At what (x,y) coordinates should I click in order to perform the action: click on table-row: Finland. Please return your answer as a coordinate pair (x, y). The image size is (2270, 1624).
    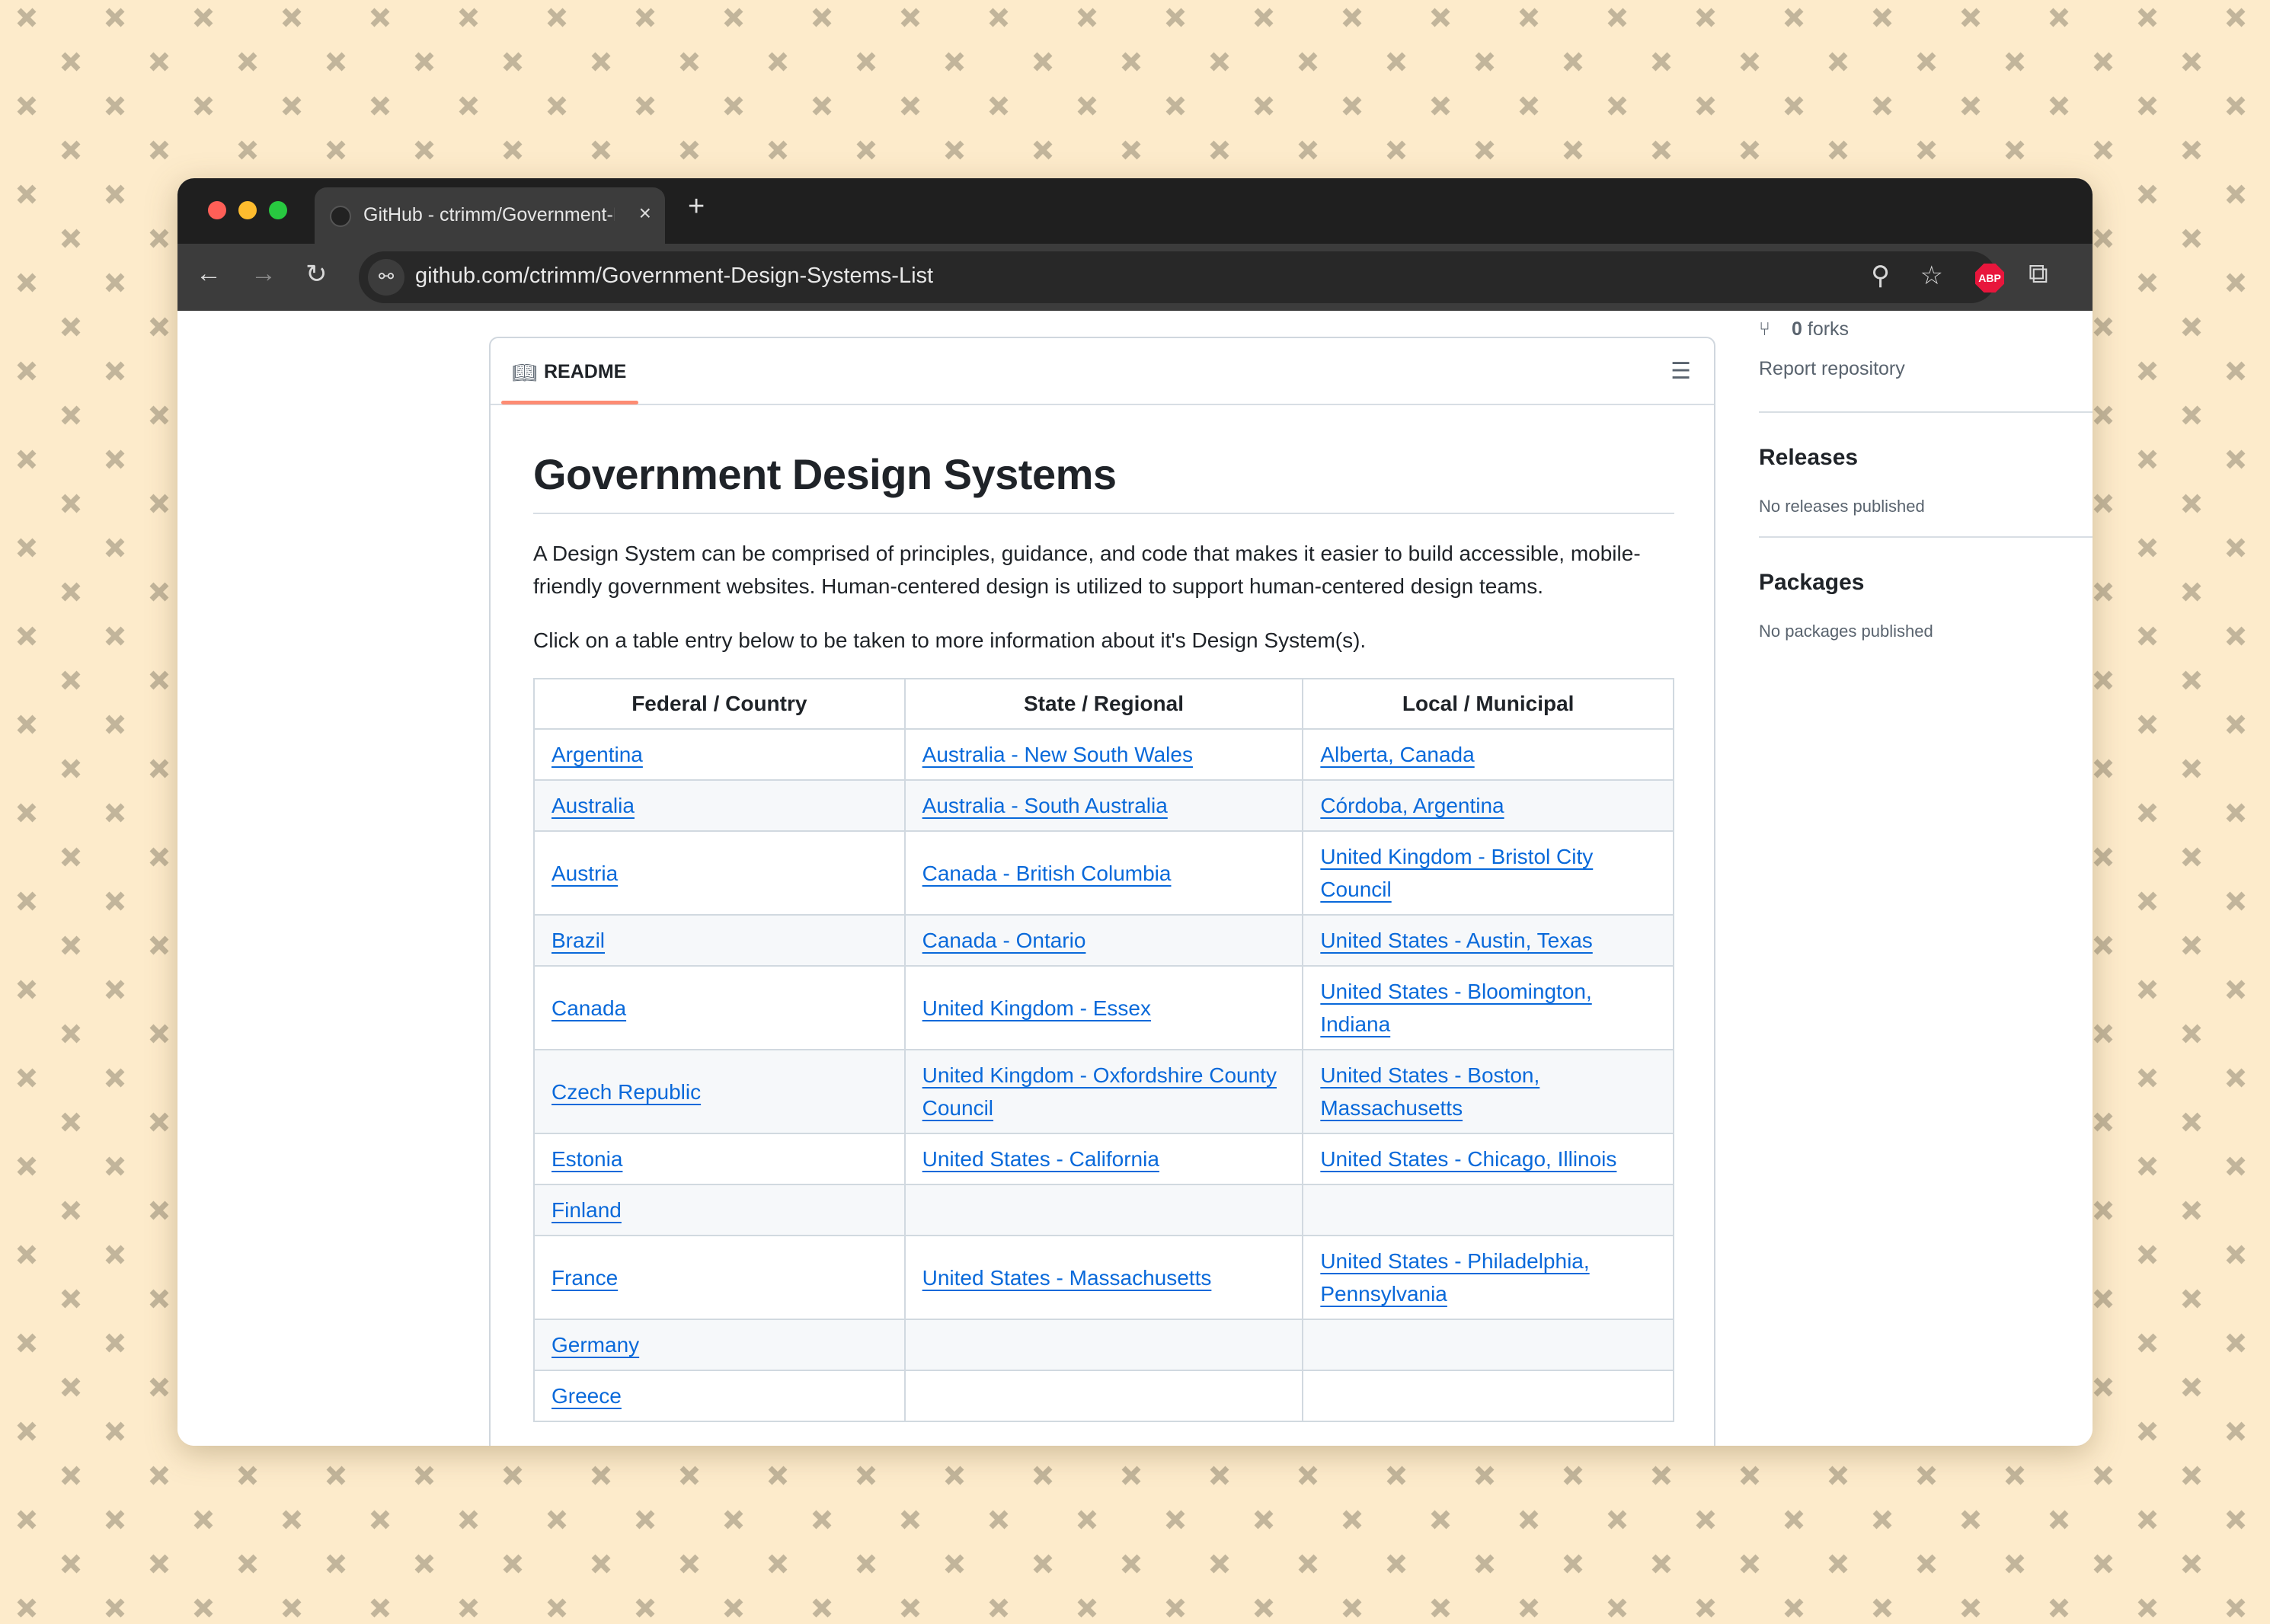
    Looking at the image, I should click on (1103, 1210).